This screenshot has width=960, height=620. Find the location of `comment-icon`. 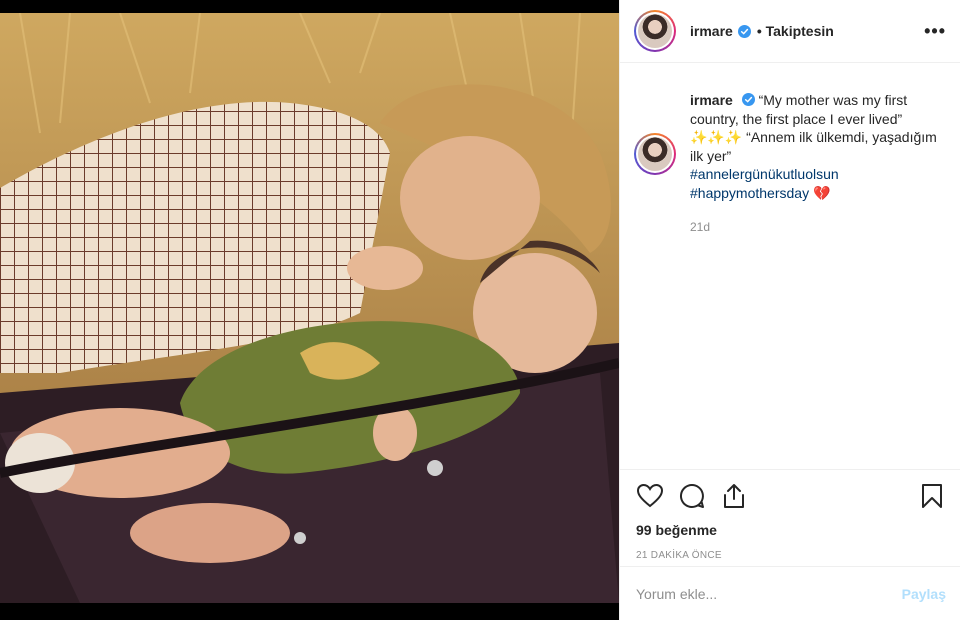

comment-icon is located at coordinates (692, 496).